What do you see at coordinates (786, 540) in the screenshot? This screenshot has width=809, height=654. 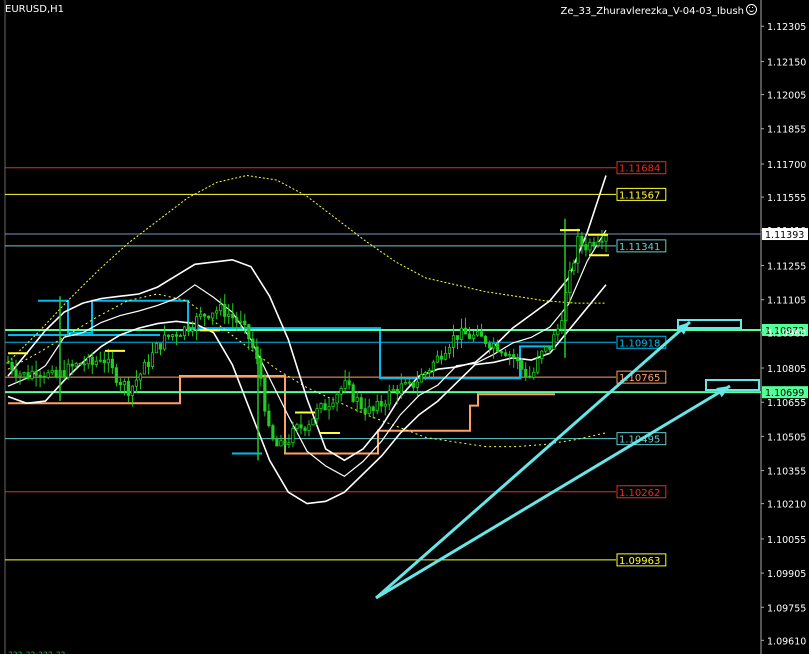 I see `y-tick-label-15: 1.10055` at bounding box center [786, 540].